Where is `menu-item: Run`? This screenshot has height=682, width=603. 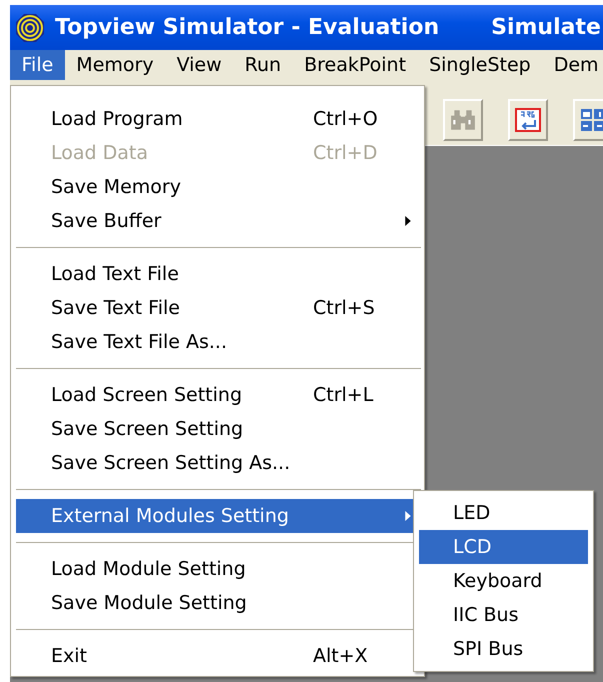
menu-item: Run is located at coordinates (263, 65).